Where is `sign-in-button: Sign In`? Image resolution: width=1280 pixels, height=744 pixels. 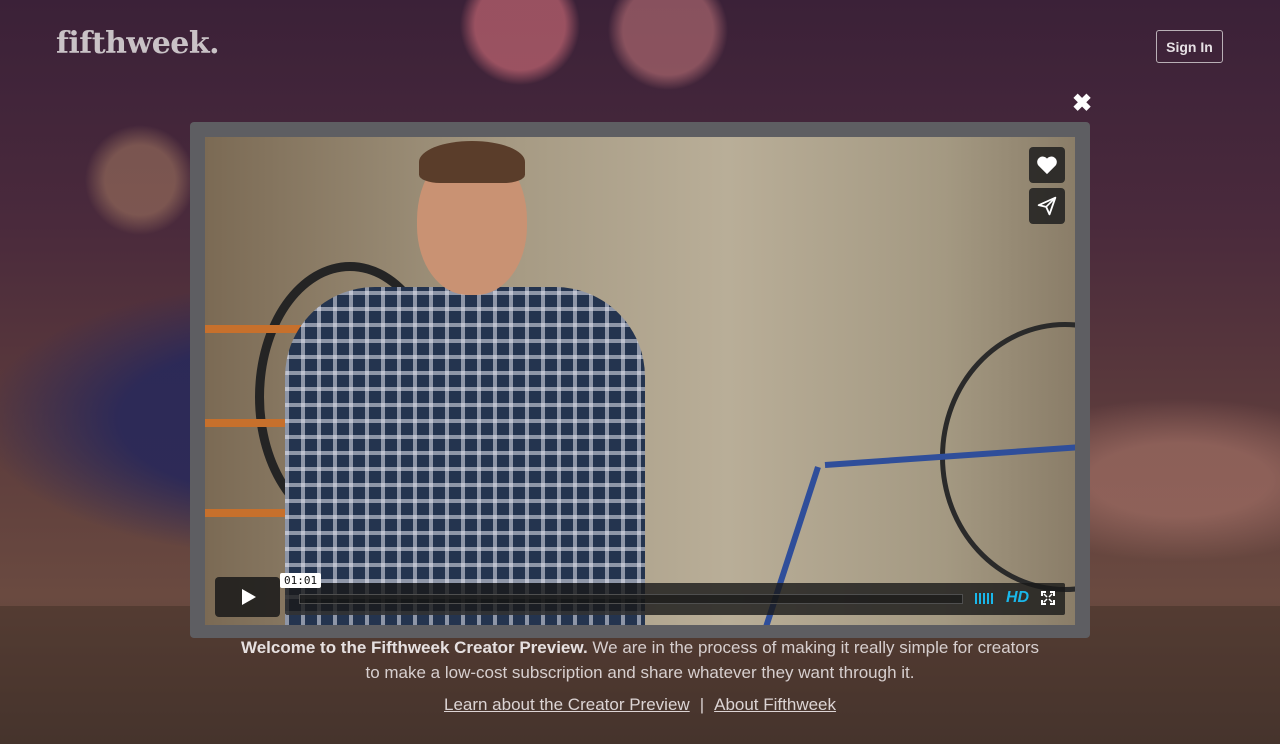
sign-in-button: Sign In is located at coordinates (1189, 46).